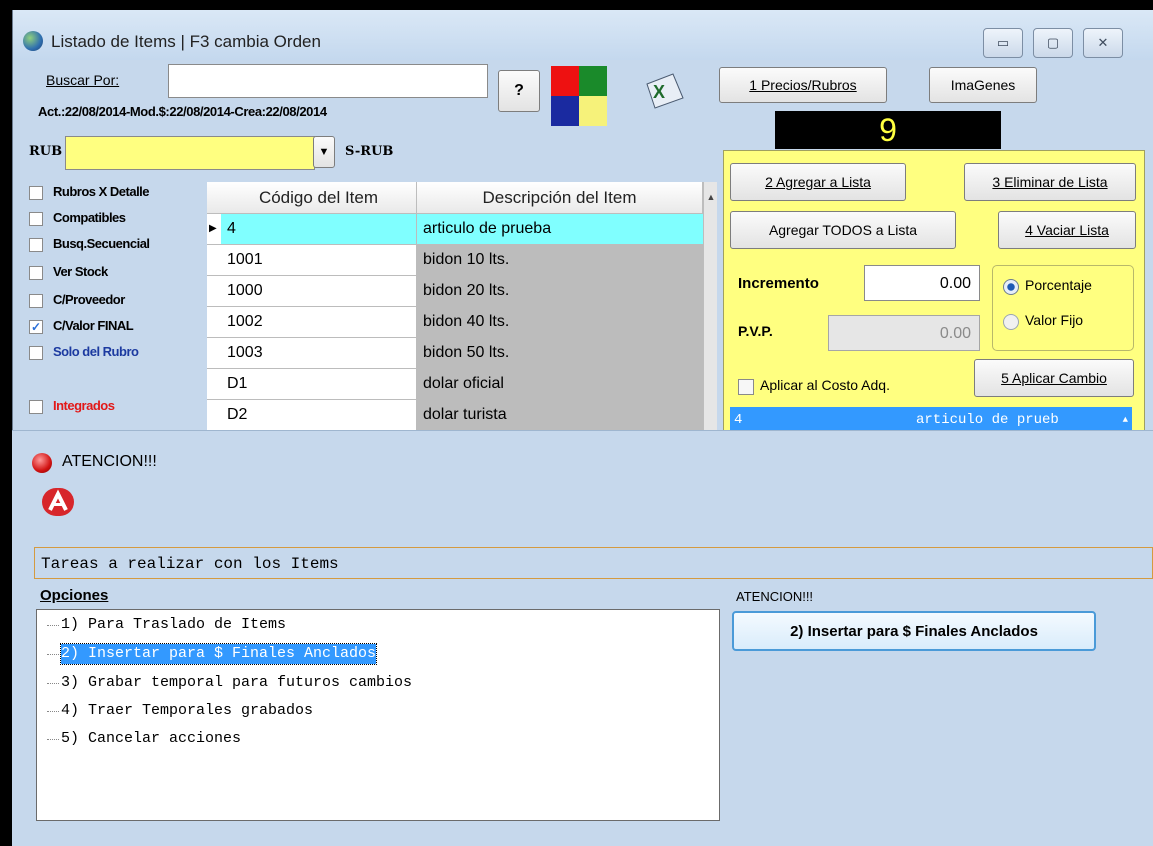  I want to click on window-title: Listado de Items | F3 cambia Orden, so click(186, 41).